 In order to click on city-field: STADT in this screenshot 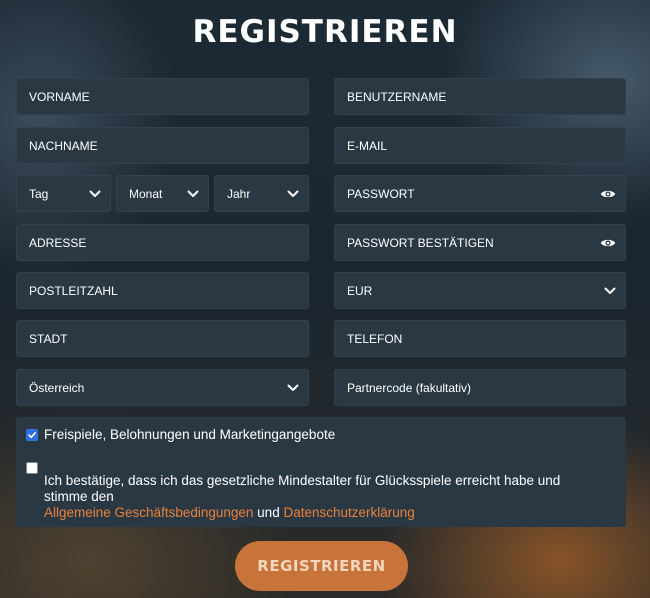, I will do `click(162, 338)`.